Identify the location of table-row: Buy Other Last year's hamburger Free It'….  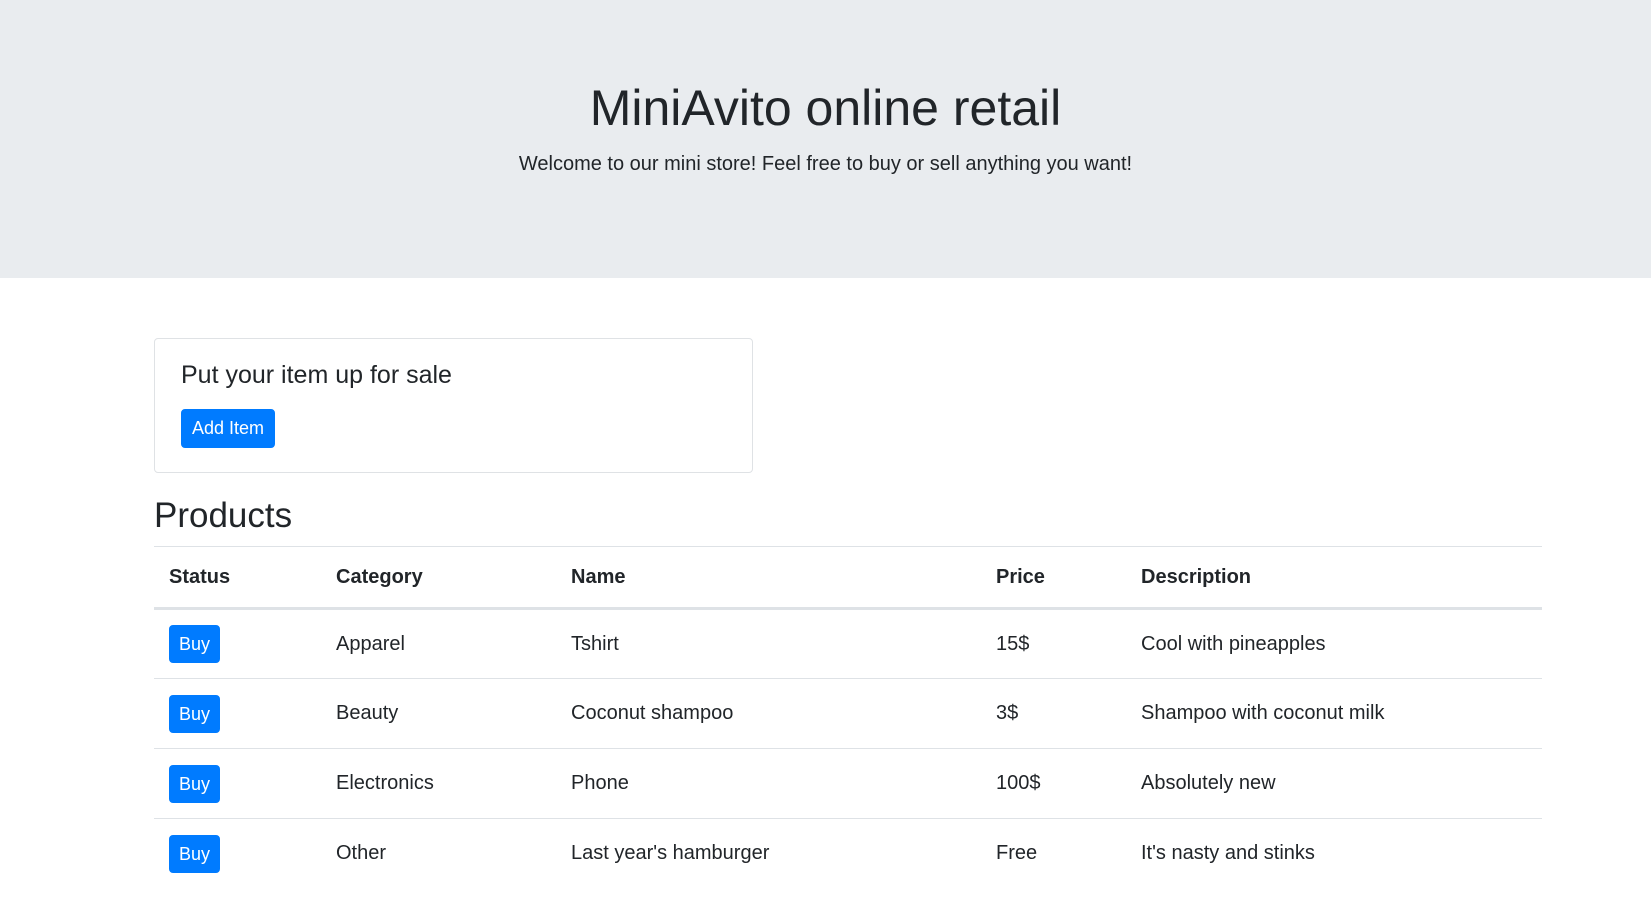
(848, 853).